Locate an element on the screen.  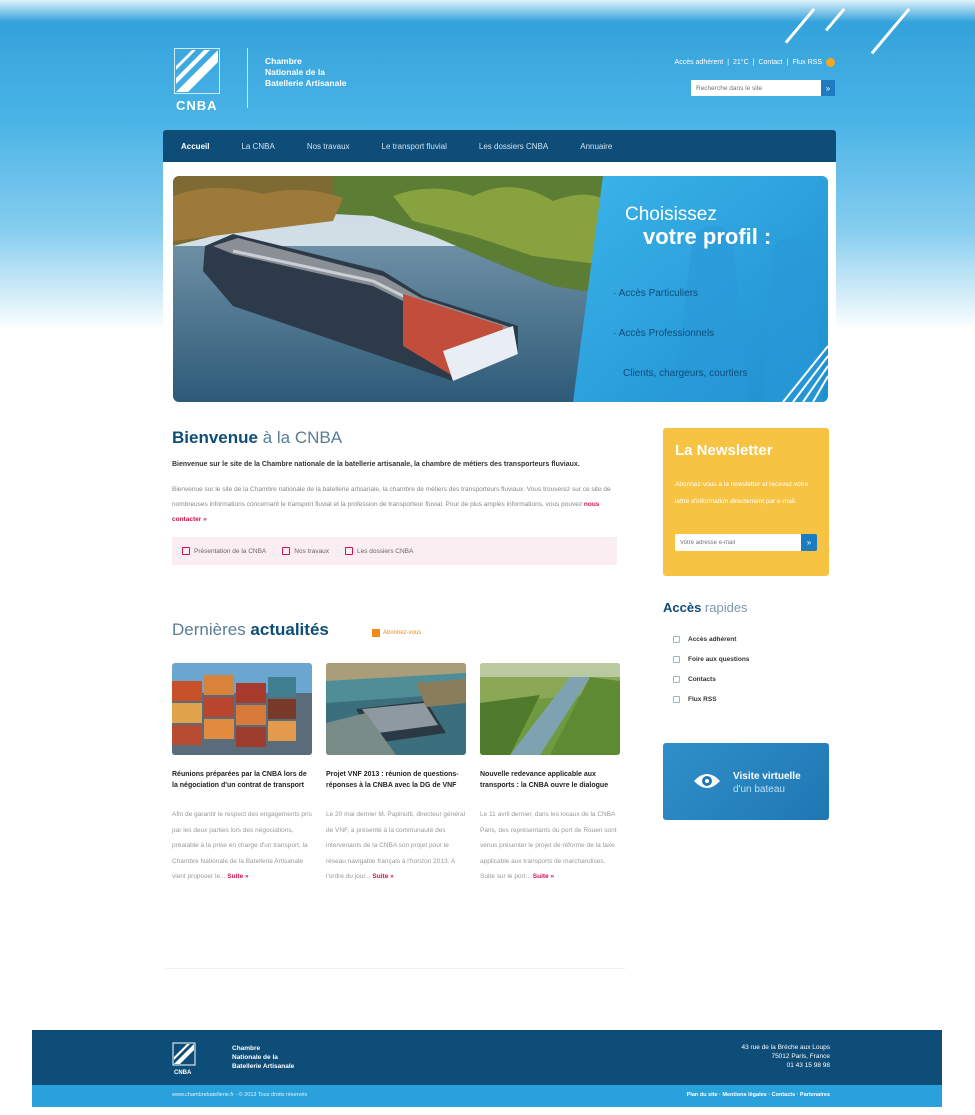
welcome-title: Bienvenue à la CNBA is located at coordinates (394, 438).